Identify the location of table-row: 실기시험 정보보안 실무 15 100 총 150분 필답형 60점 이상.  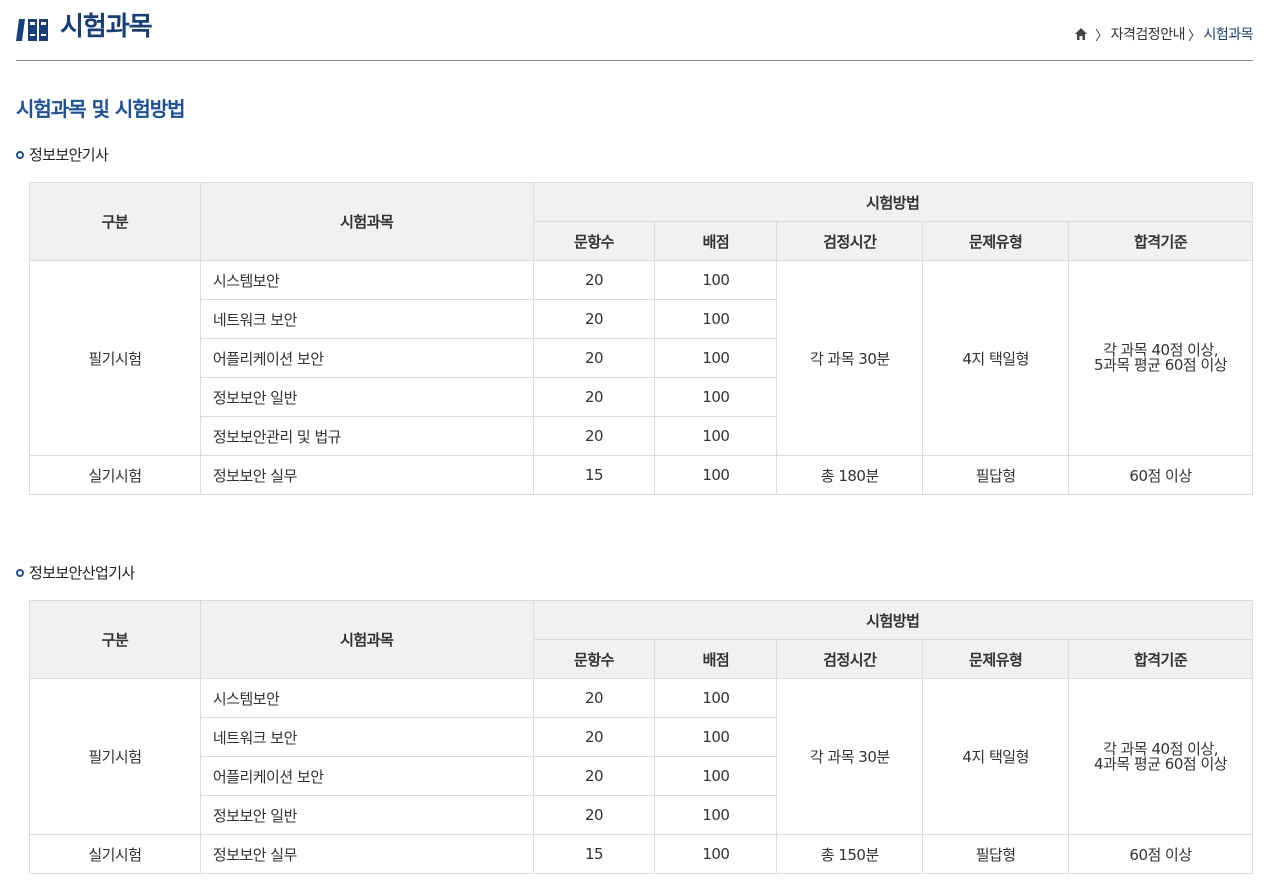
(641, 854).